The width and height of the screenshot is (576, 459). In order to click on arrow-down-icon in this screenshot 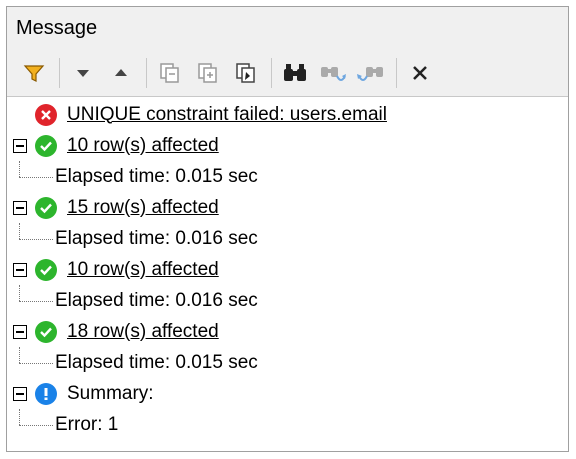, I will do `click(83, 73)`.